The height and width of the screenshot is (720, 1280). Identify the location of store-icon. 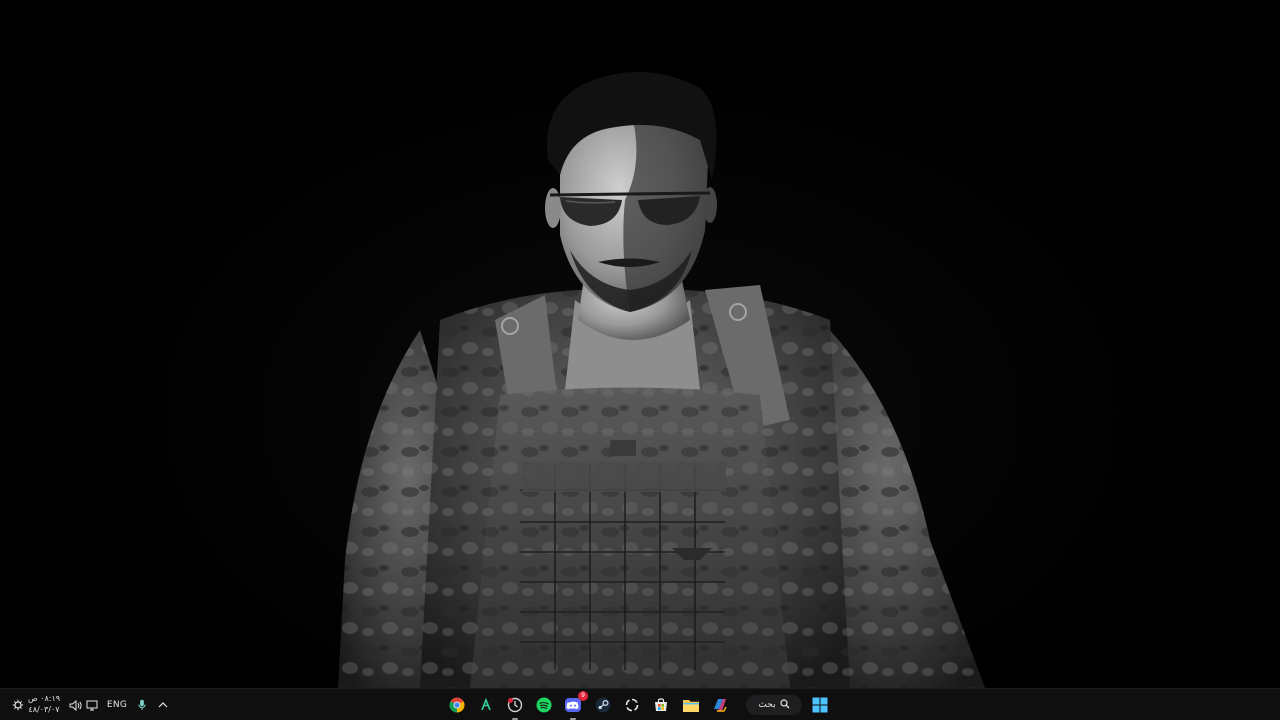
(661, 705).